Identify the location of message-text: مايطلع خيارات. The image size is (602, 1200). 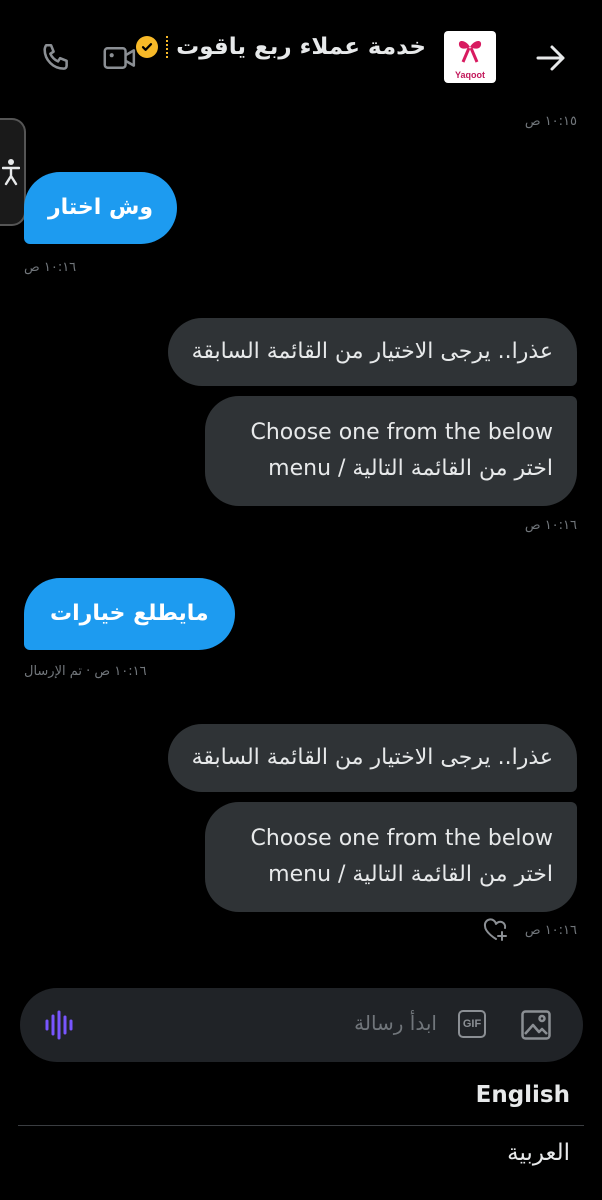
(129, 613).